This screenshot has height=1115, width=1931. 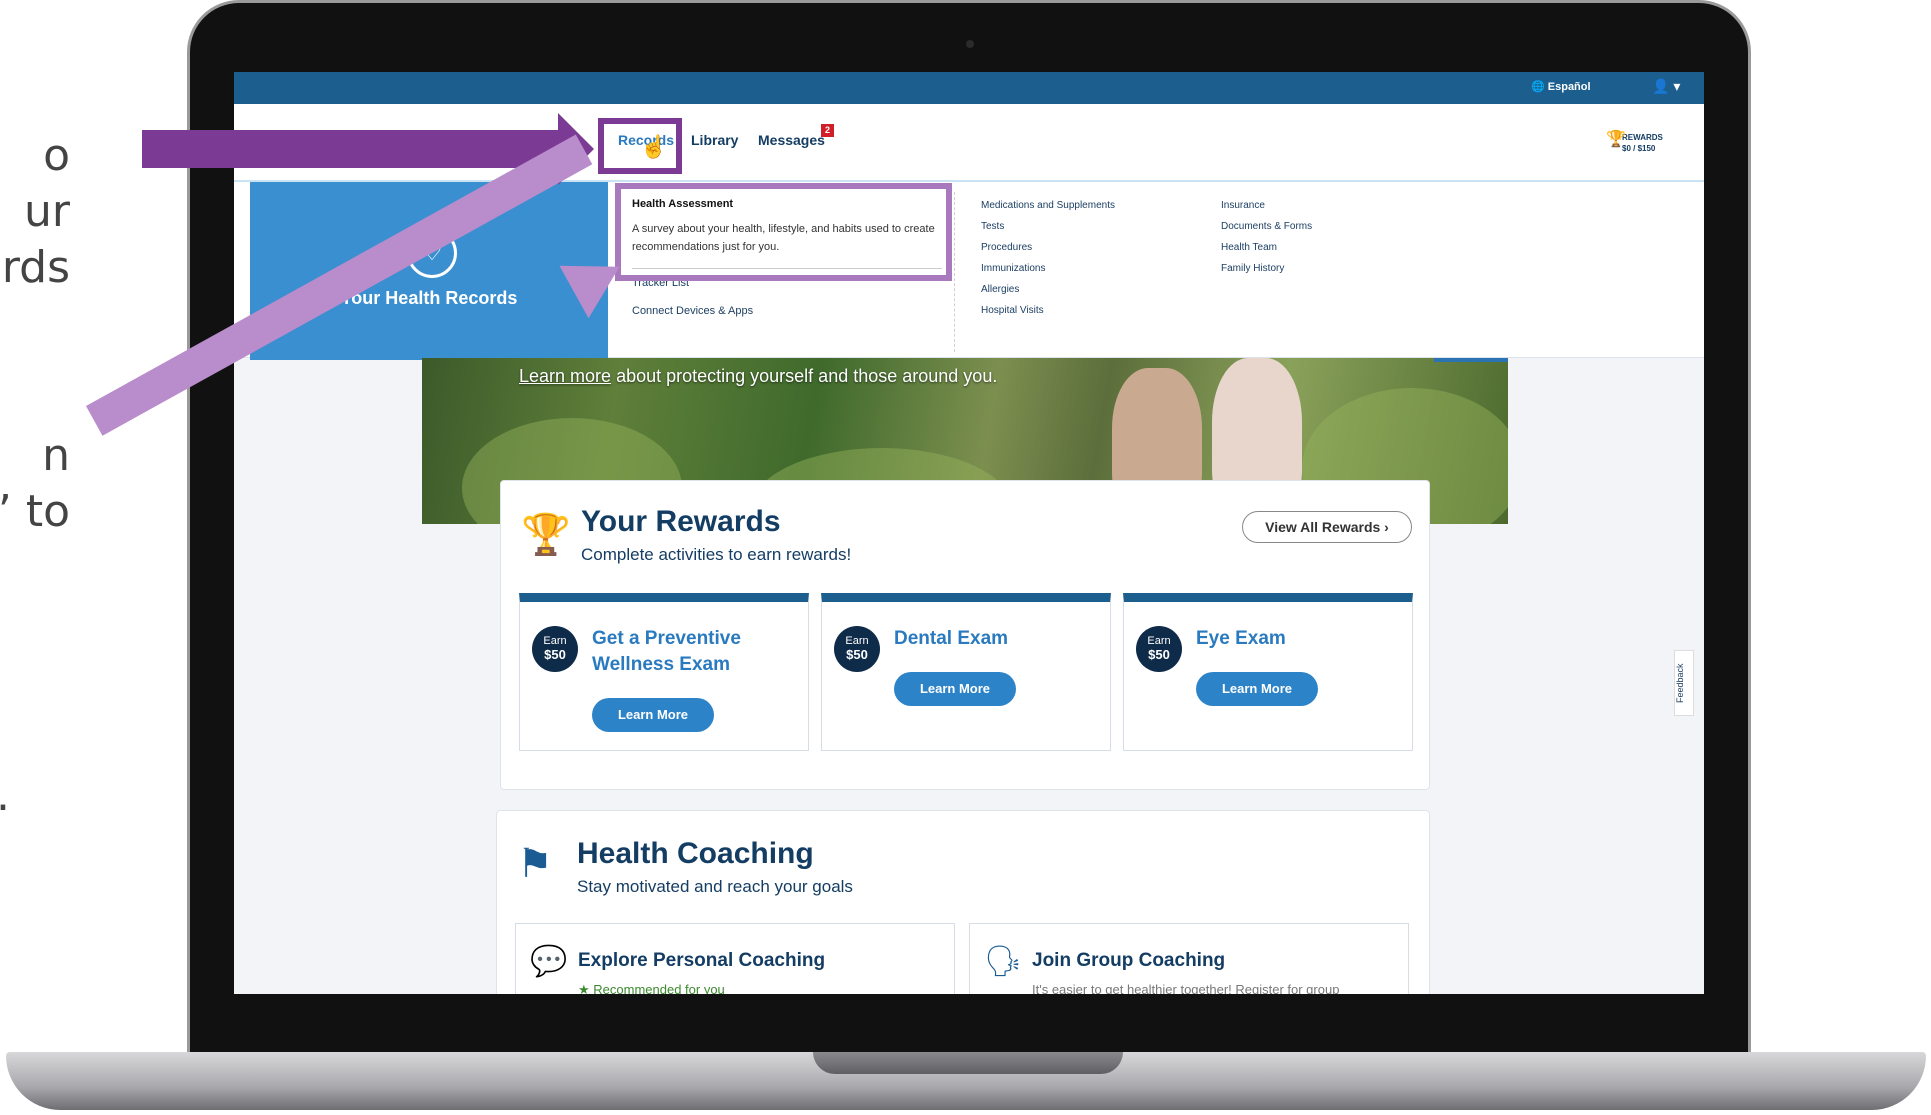 What do you see at coordinates (429, 271) in the screenshot?
I see `health-records-panel: ♡ Your Health Records` at bounding box center [429, 271].